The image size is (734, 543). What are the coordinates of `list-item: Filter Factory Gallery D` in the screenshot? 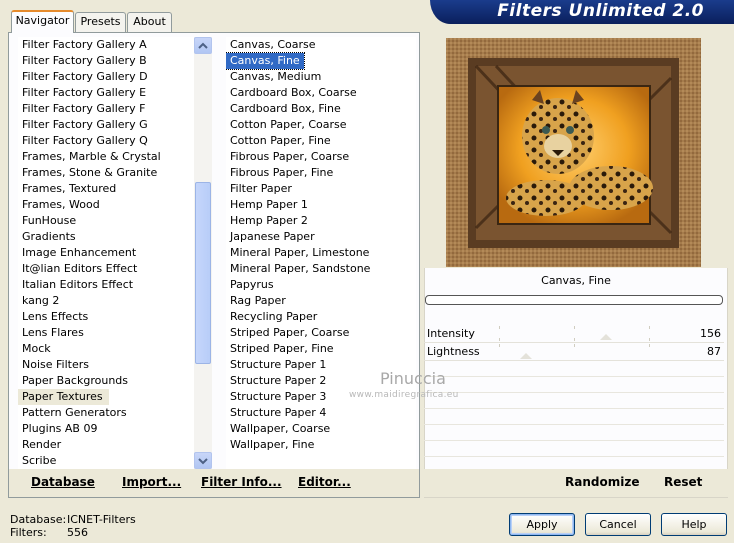 It's located at (106, 77).